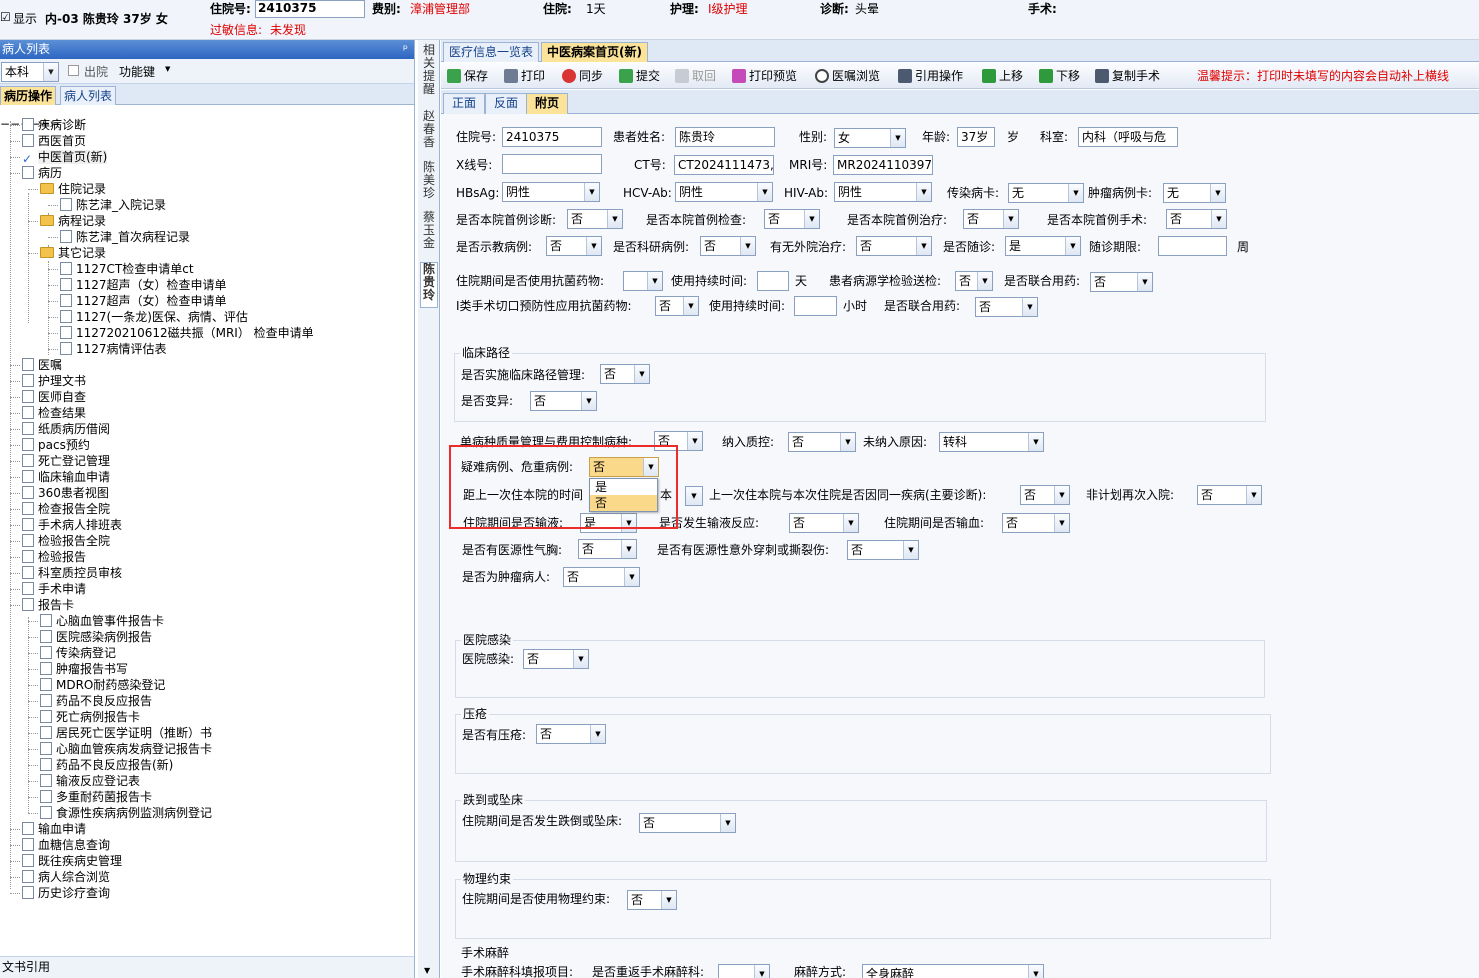 This screenshot has width=1479, height=978. Describe the element at coordinates (96, 637) in the screenshot. I see `tree-item: 医院感染病例报告` at that location.